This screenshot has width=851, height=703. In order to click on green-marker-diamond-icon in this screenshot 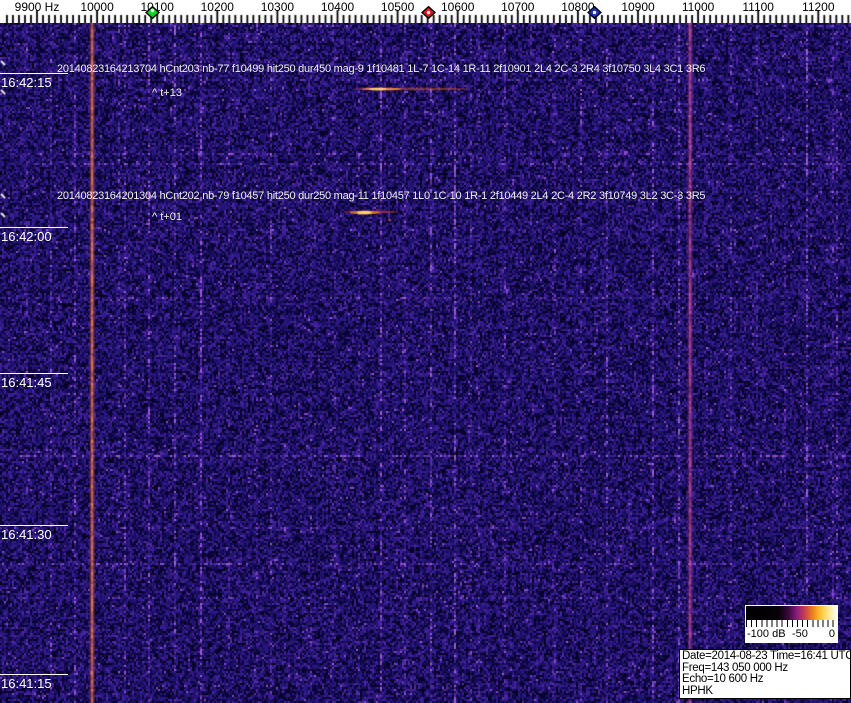, I will do `click(152, 12)`.